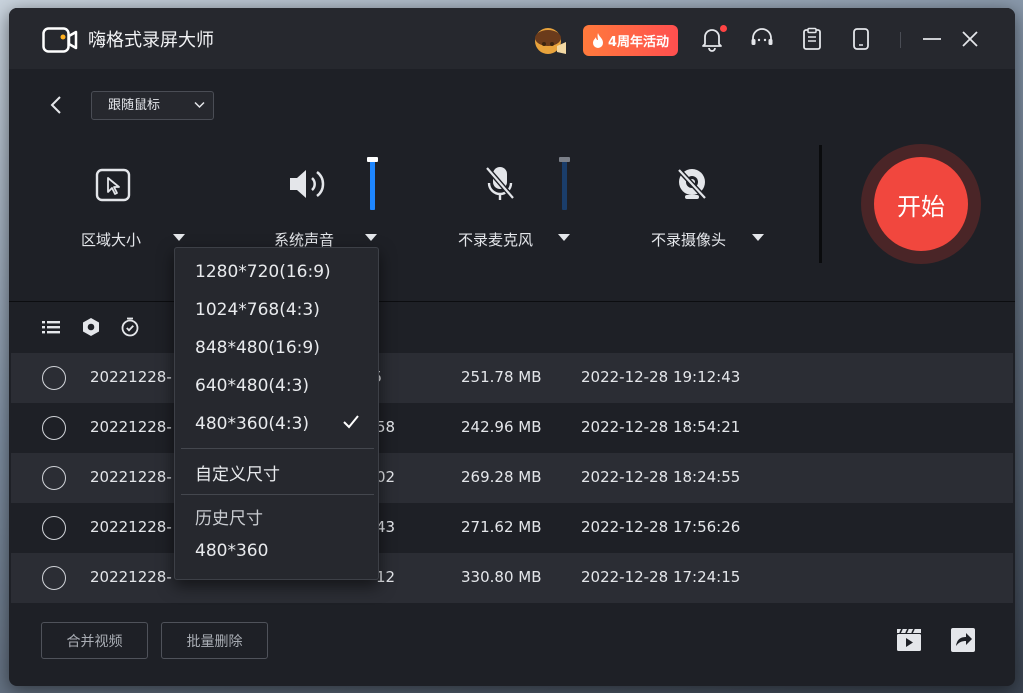 The image size is (1023, 693). What do you see at coordinates (57, 105) in the screenshot?
I see `back-icon` at bounding box center [57, 105].